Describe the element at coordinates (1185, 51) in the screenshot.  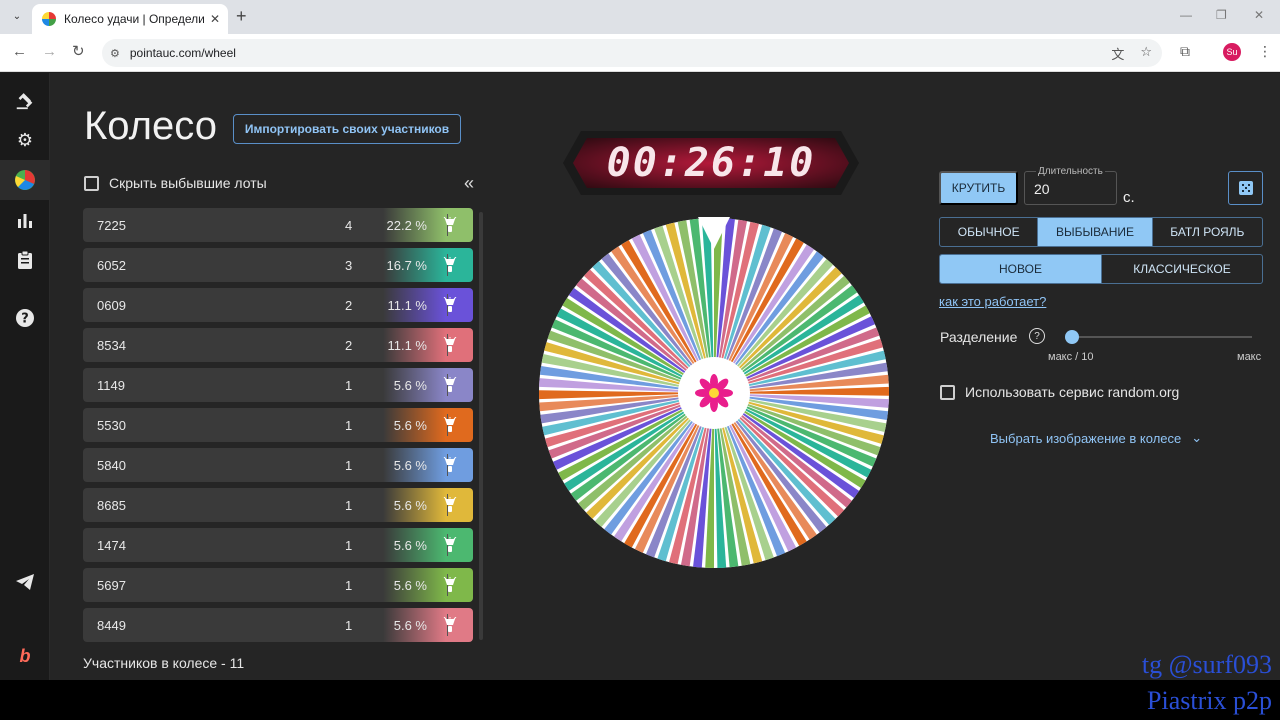
I see `extensions-icon: ⧉` at that location.